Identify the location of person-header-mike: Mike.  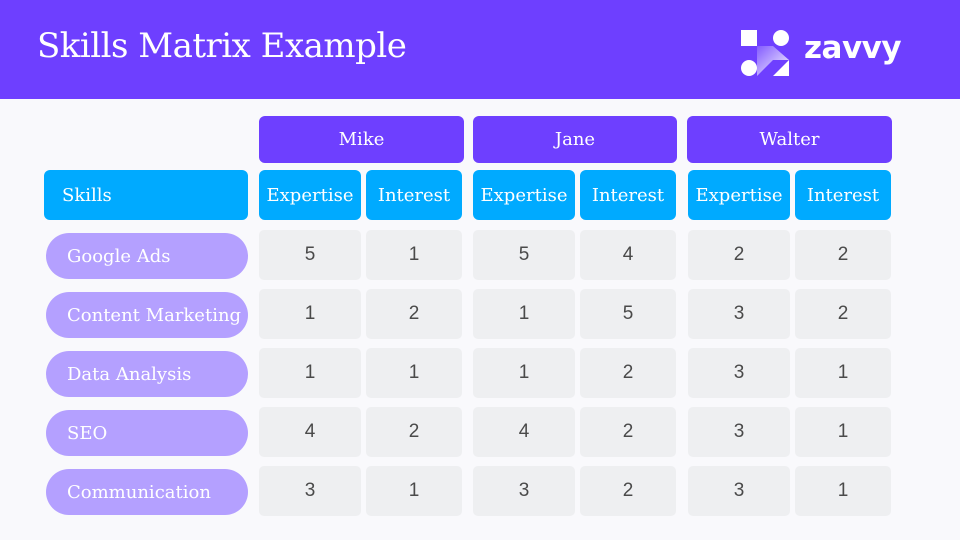
(361, 139).